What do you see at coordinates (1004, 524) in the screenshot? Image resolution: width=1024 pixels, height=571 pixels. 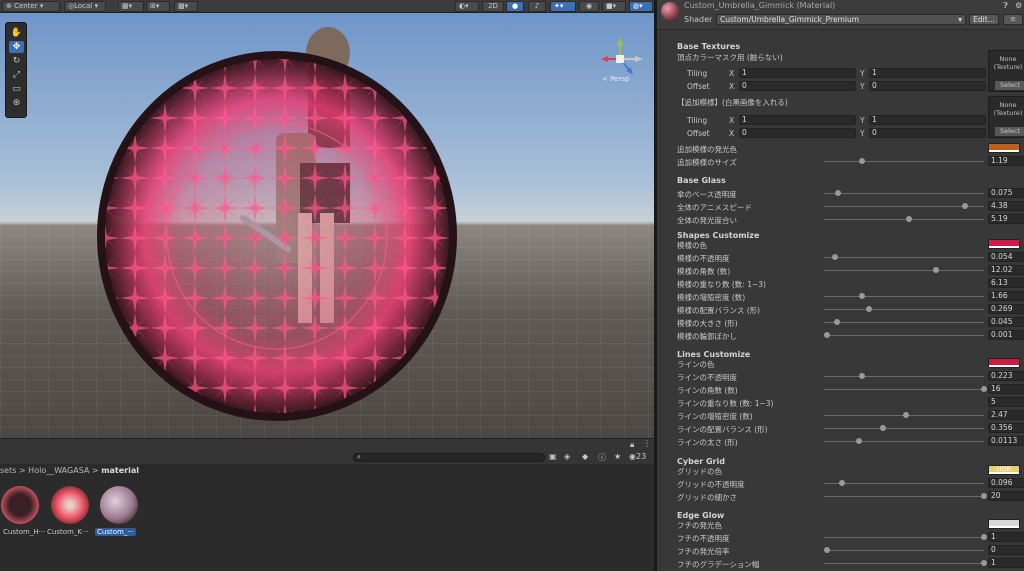 I see `edge-color-swatch` at bounding box center [1004, 524].